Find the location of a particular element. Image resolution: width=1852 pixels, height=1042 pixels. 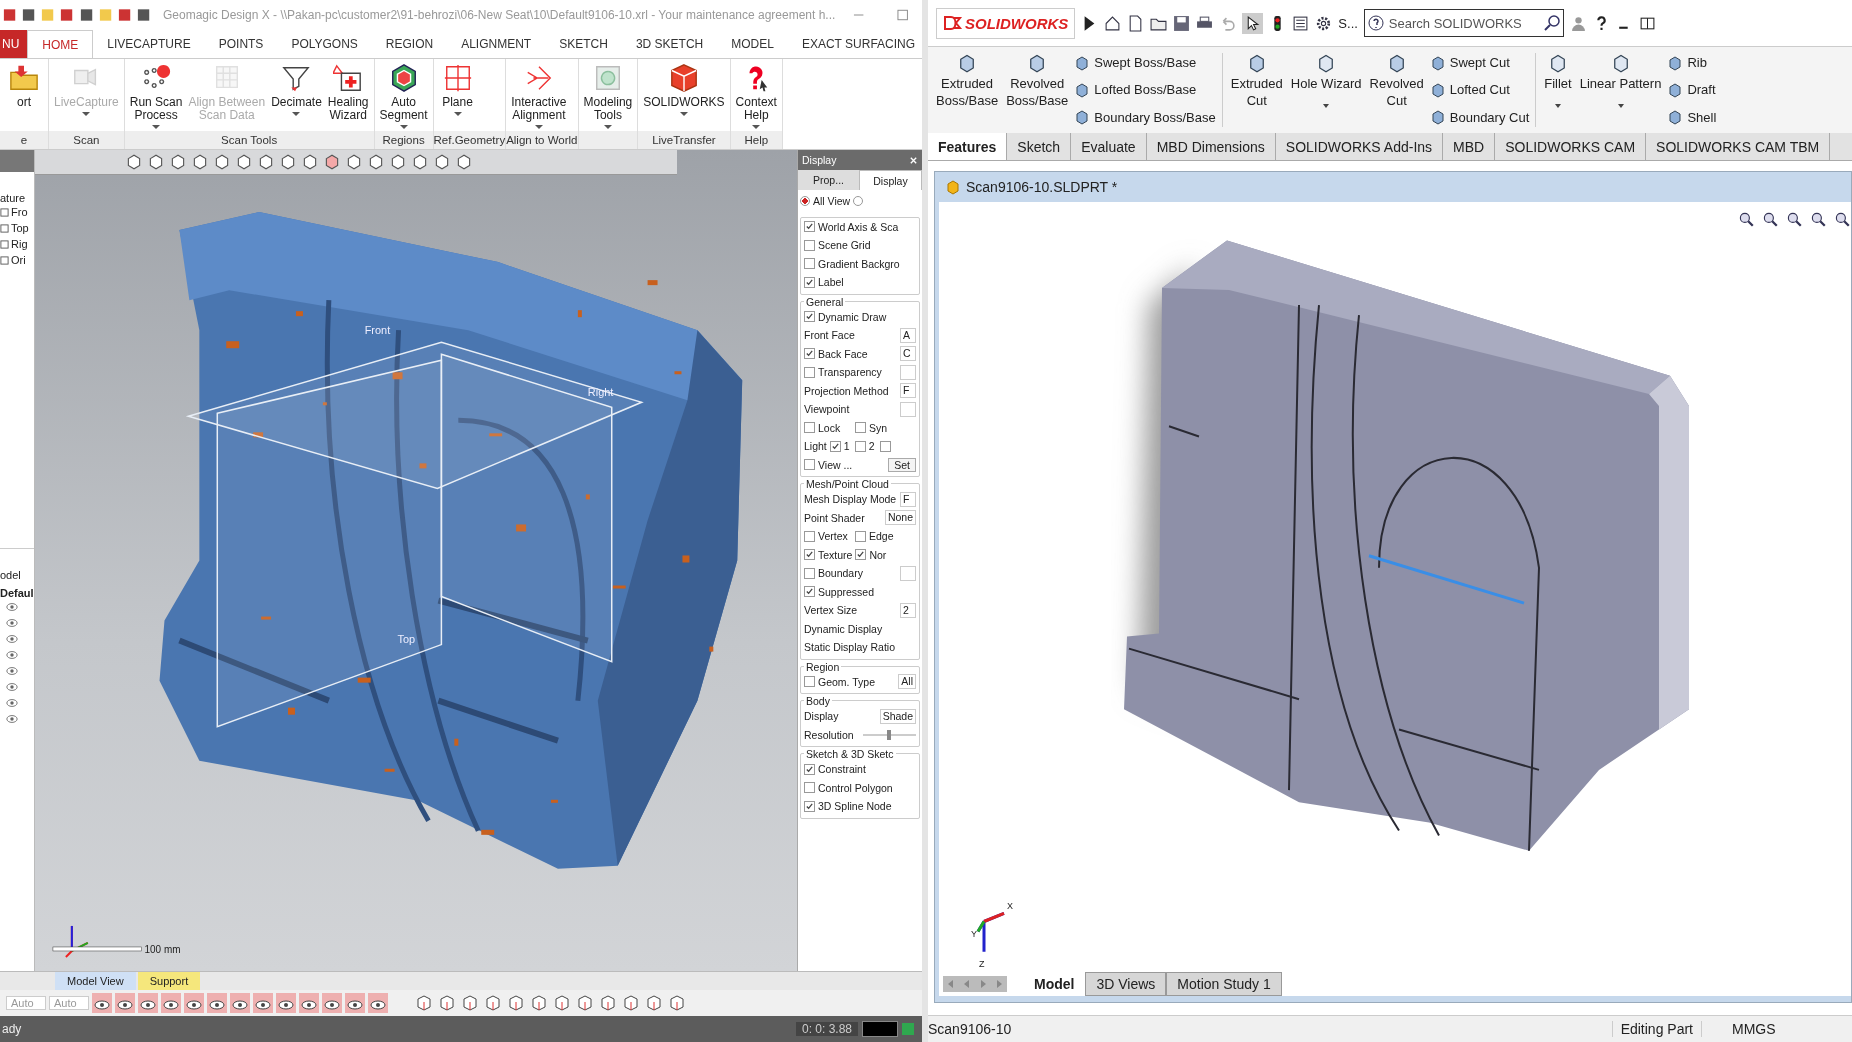

ribbon-tab: REGION is located at coordinates (409, 44).